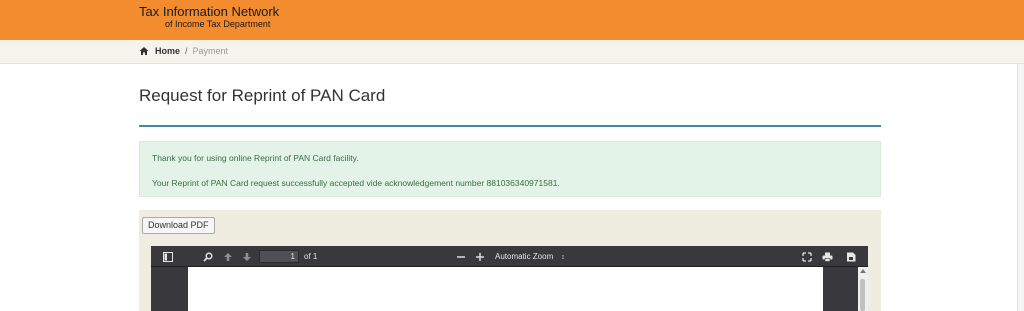 The height and width of the screenshot is (311, 1024). I want to click on pdf-left-gutter, so click(169, 289).